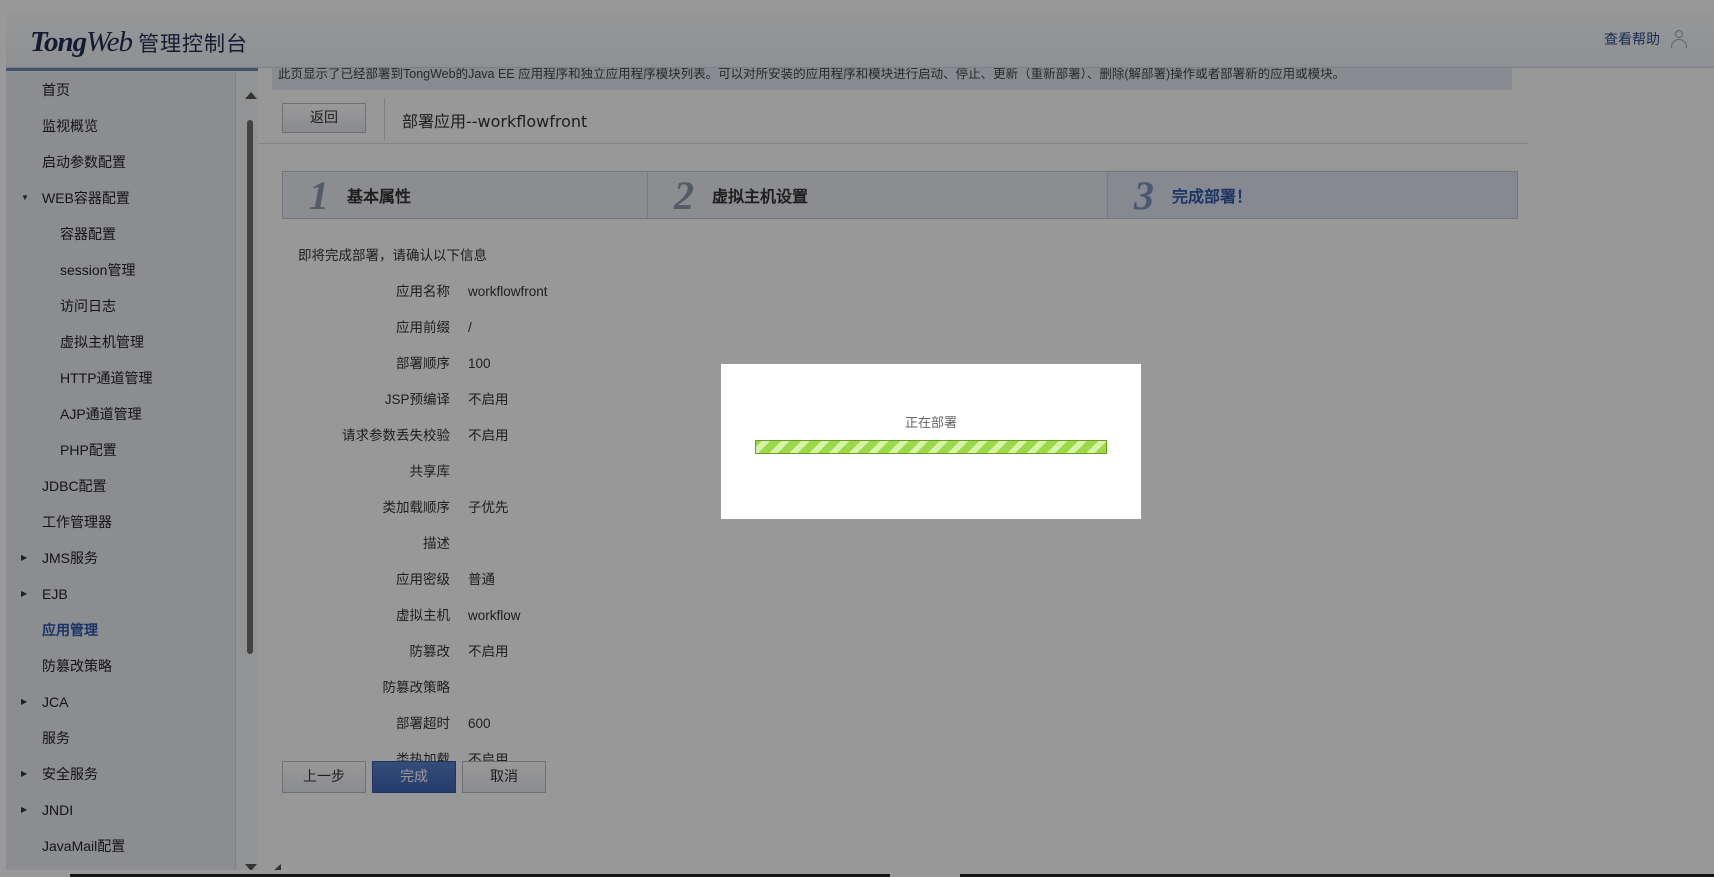  Describe the element at coordinates (930, 423) in the screenshot. I see `deploying-message: 正在部署` at that location.